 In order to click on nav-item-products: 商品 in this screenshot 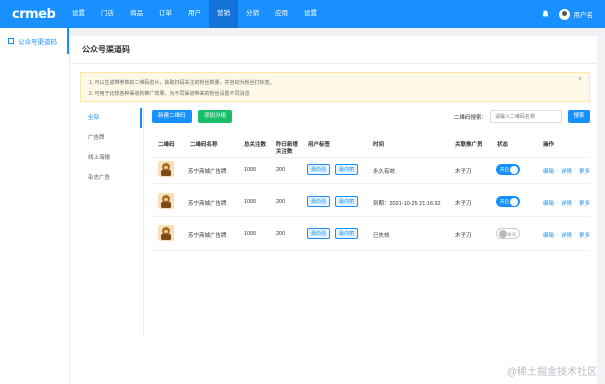, I will do `click(136, 14)`.